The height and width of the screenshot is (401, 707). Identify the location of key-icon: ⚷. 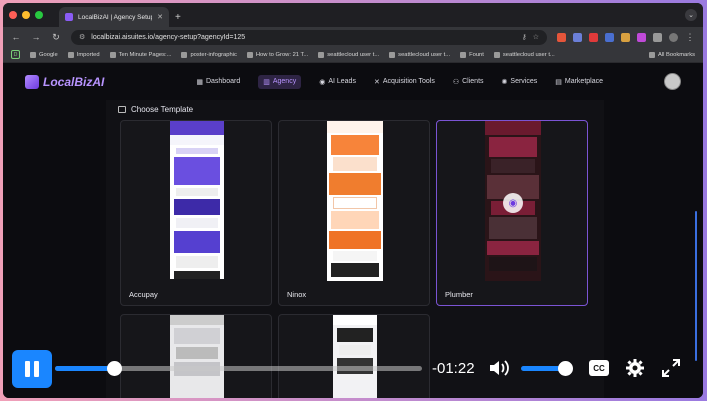
(524, 37).